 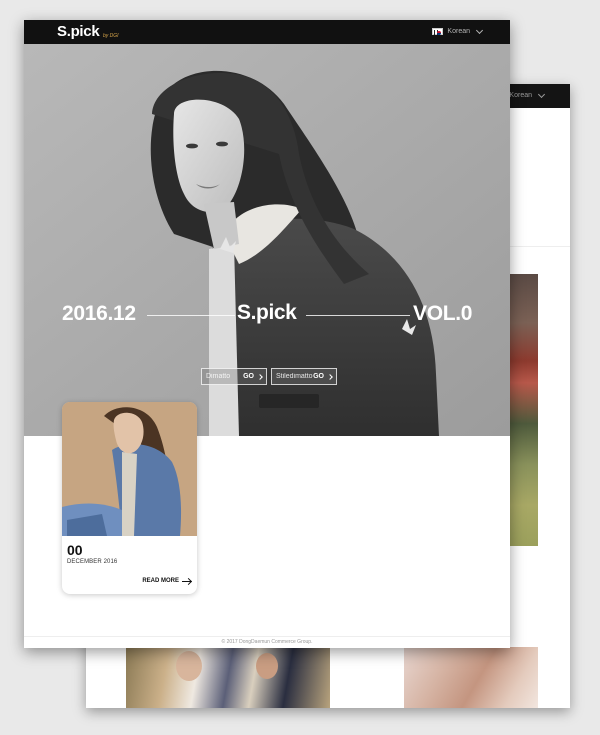 What do you see at coordinates (111, 36) in the screenshot?
I see `logo-subtitle: by DGI` at bounding box center [111, 36].